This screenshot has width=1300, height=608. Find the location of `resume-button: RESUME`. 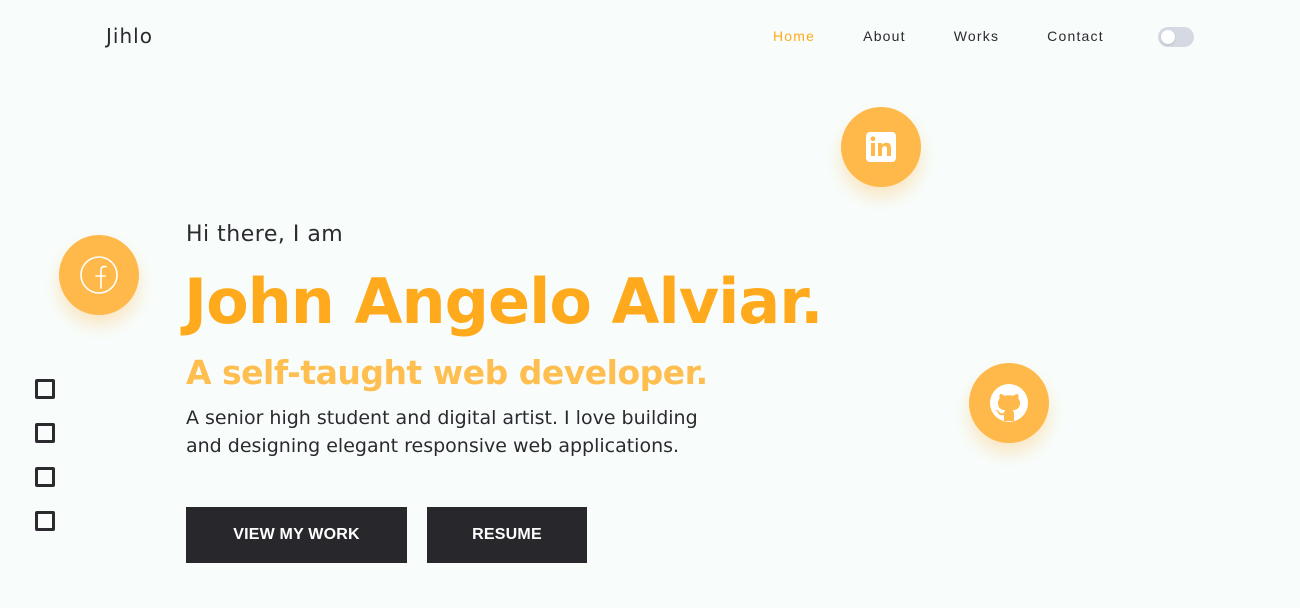

resume-button: RESUME is located at coordinates (507, 535).